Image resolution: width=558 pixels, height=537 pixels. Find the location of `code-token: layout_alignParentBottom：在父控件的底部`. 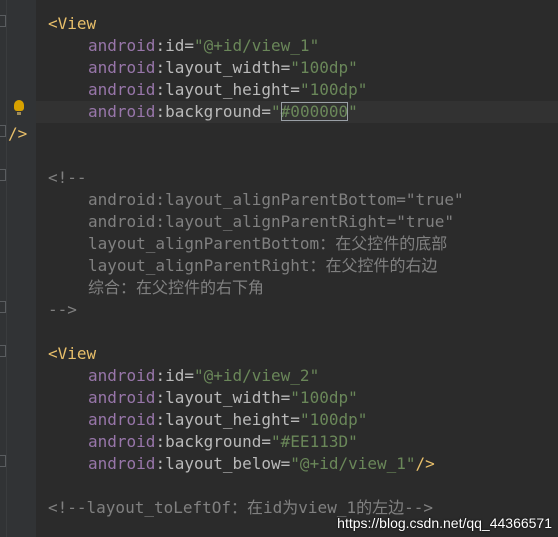

code-token: layout_alignParentBottom：在父控件的底部 is located at coordinates (268, 243).